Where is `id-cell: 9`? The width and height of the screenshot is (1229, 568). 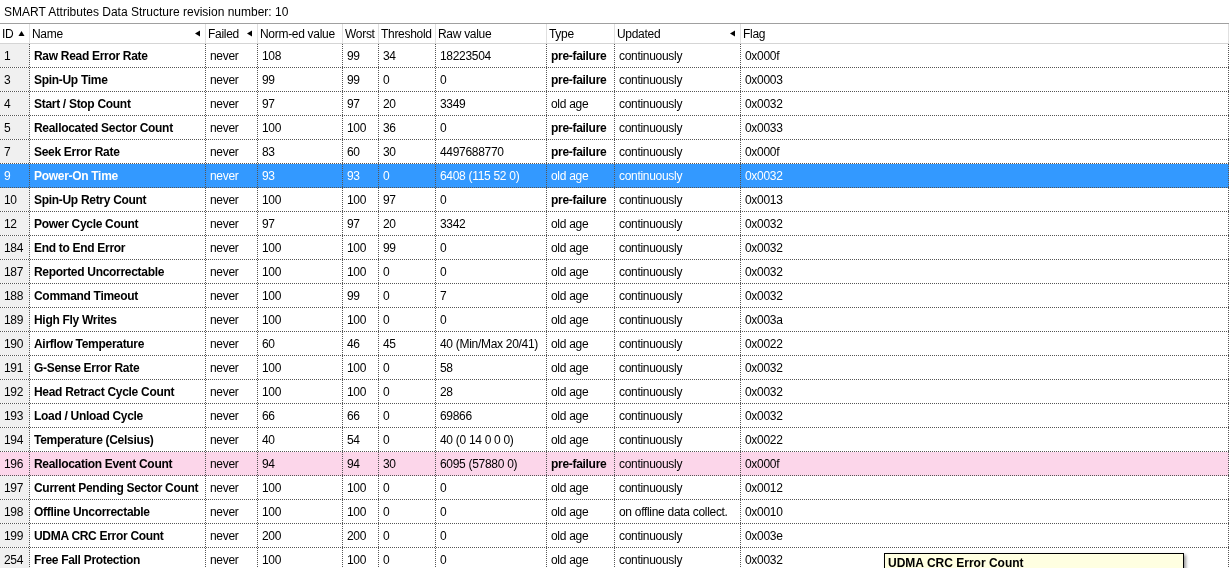 id-cell: 9 is located at coordinates (15, 175).